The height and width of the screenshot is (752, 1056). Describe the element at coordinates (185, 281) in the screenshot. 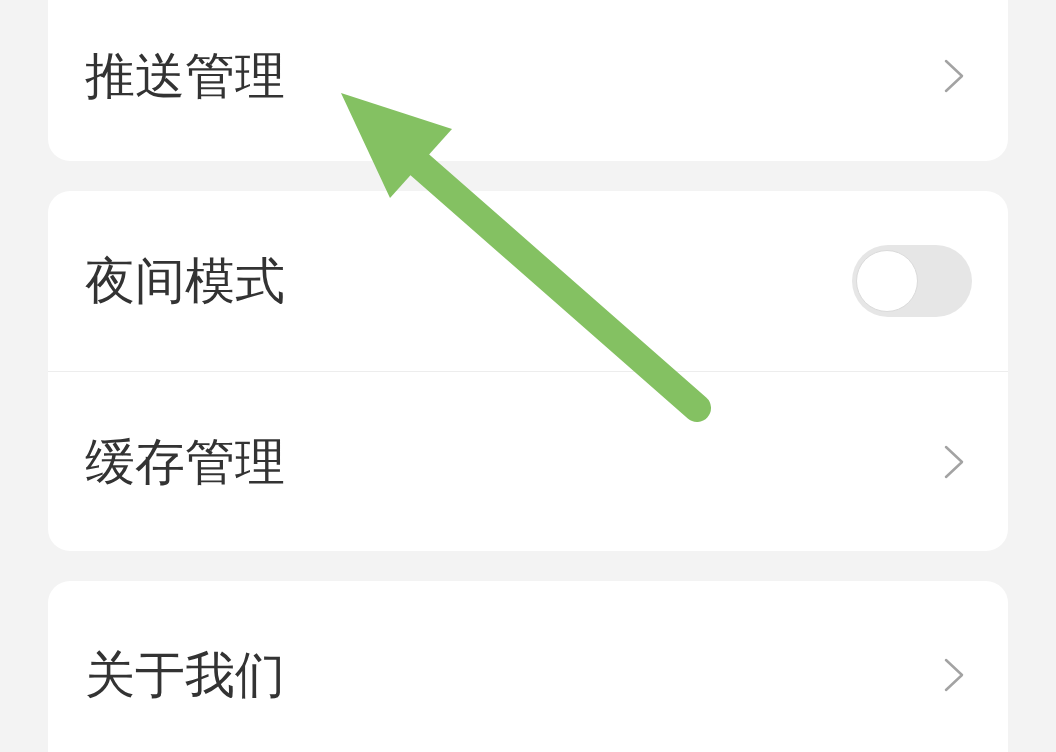

I see `row-label: 夜间模式` at that location.